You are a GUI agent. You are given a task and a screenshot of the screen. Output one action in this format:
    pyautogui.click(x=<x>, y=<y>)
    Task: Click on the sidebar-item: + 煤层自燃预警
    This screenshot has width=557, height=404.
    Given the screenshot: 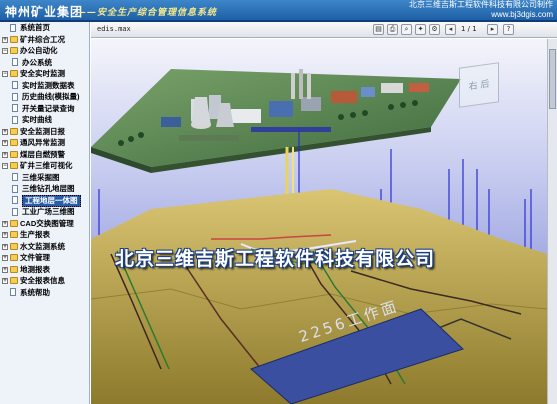 What is the action you would take?
    pyautogui.click(x=44, y=155)
    